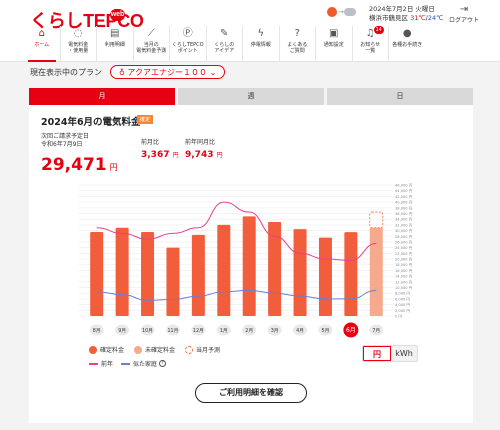 This screenshot has width=500, height=430. What do you see at coordinates (404, 242) in the screenshot?
I see `y-tick-label: 26,000 円` at bounding box center [404, 242].